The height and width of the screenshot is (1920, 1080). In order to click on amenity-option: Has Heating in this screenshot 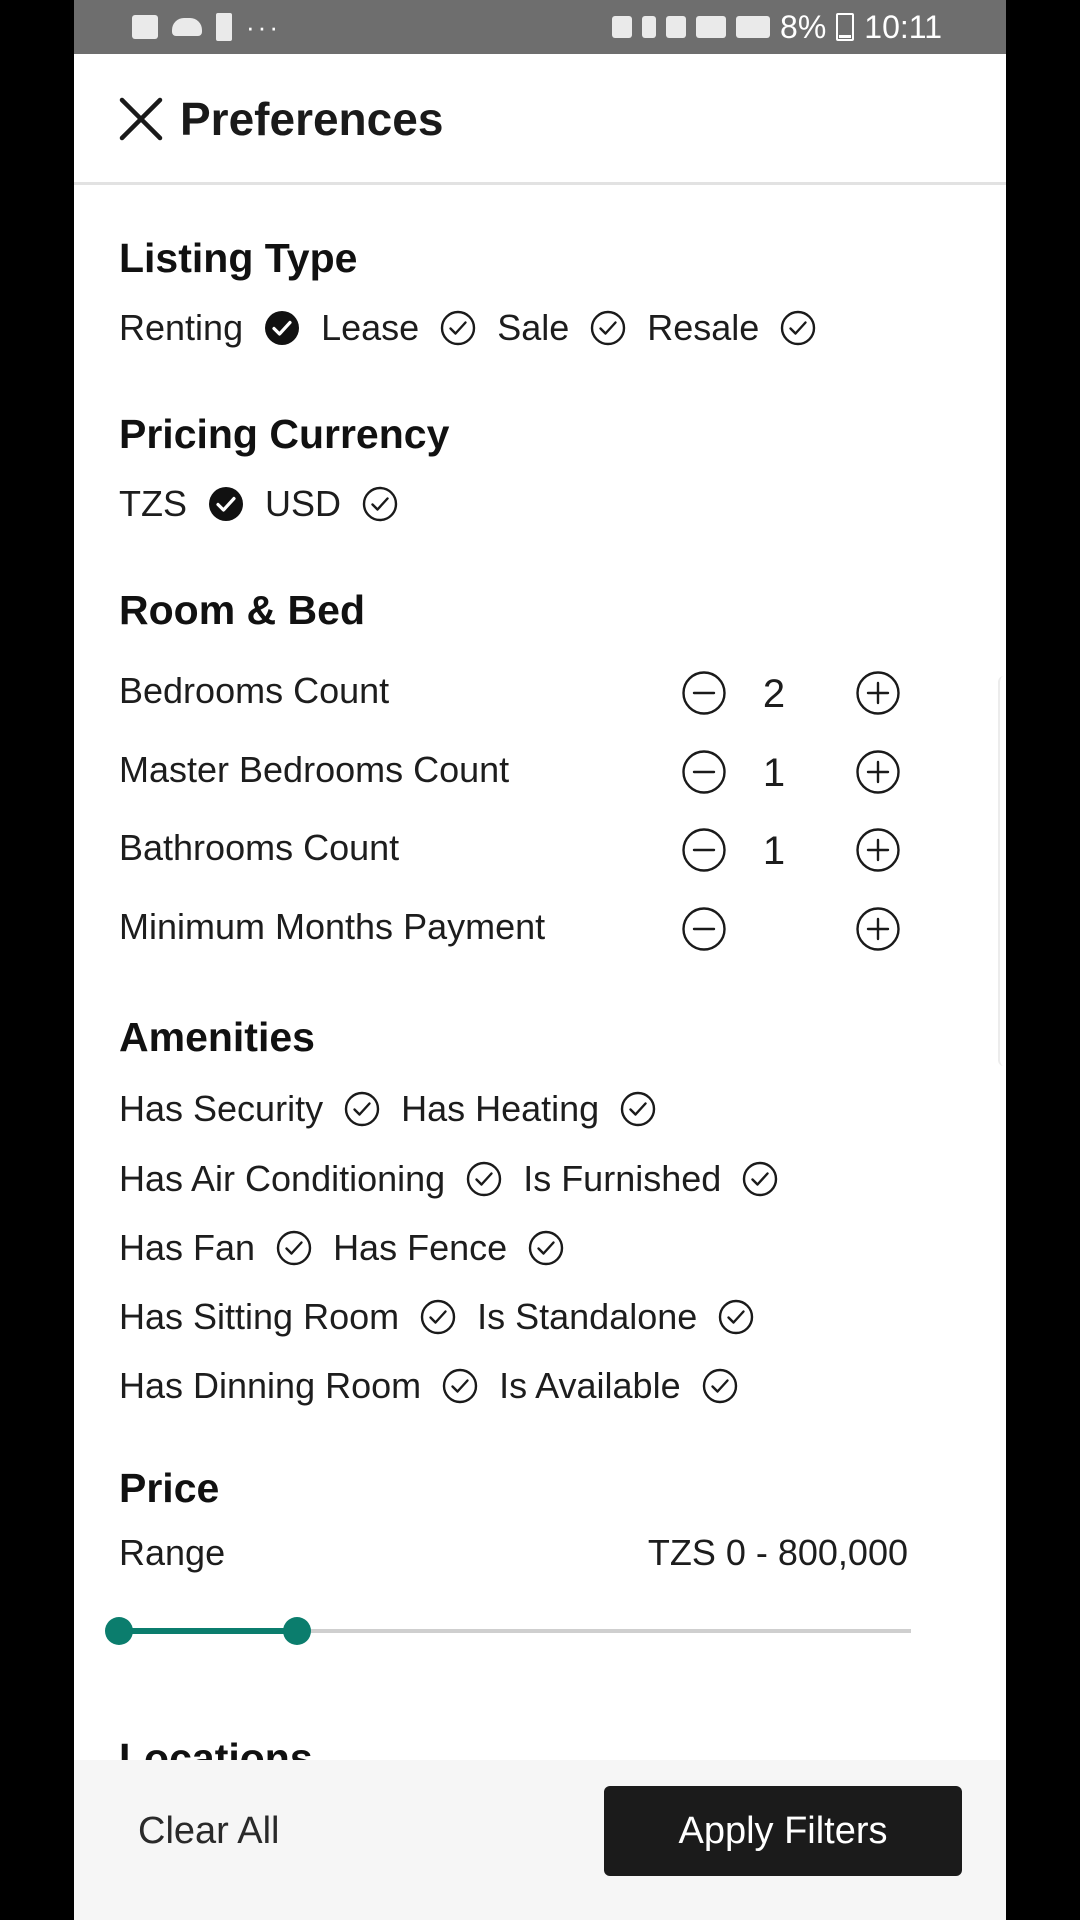, I will do `click(529, 1109)`.